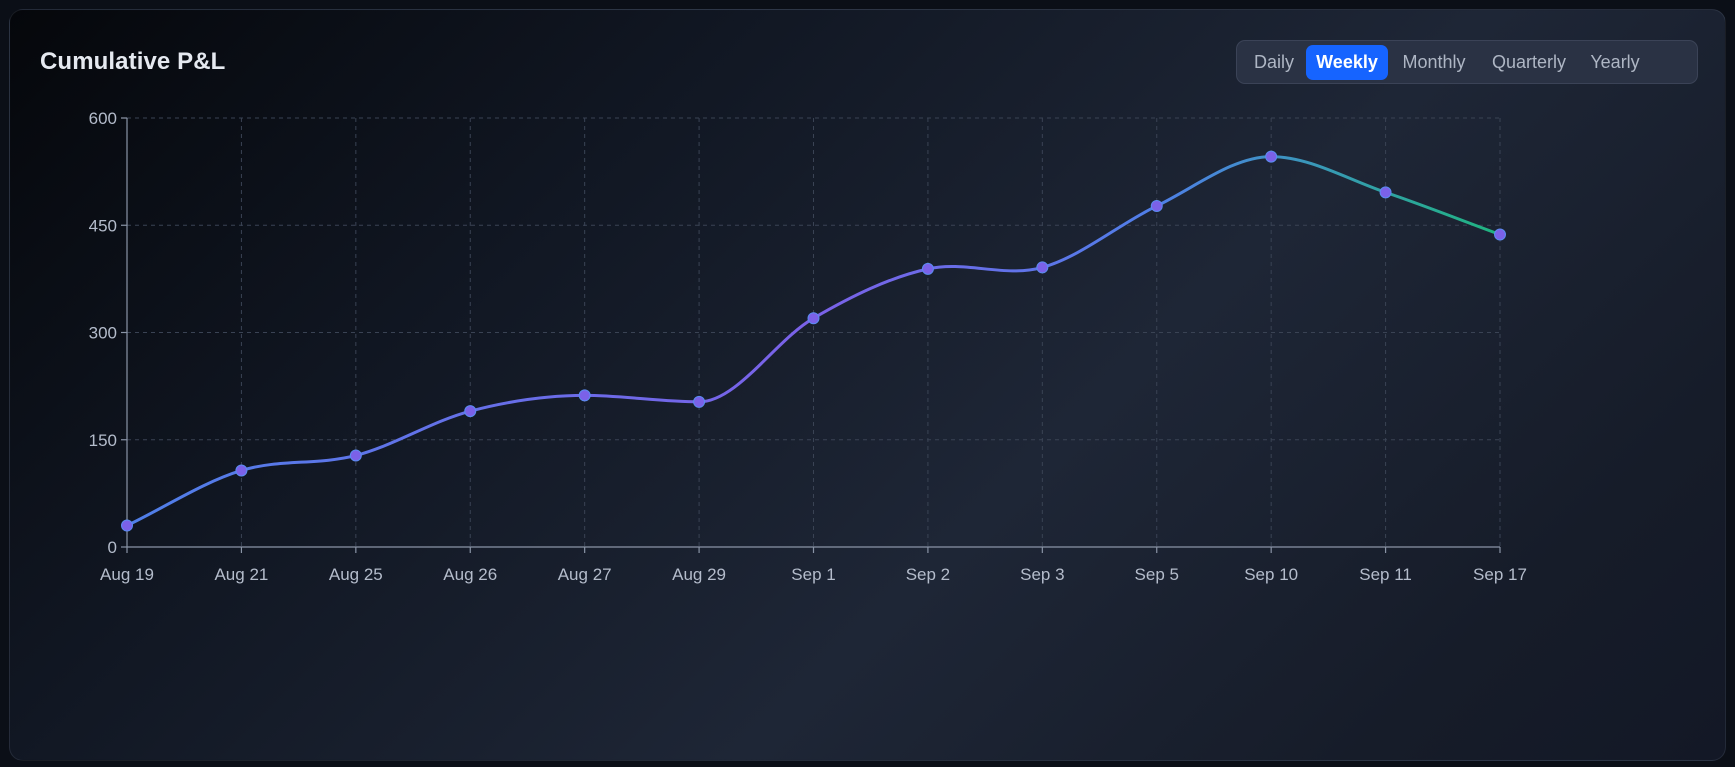 This screenshot has width=1735, height=767. What do you see at coordinates (1157, 574) in the screenshot?
I see `x-tick-label: Sep 5` at bounding box center [1157, 574].